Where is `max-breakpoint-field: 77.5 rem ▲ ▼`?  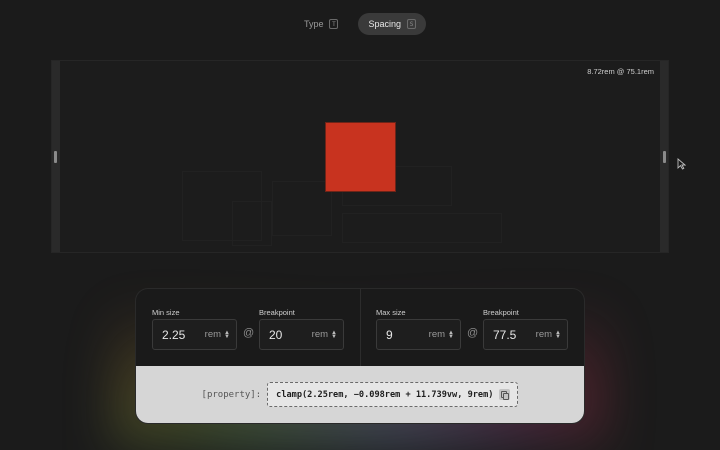
max-breakpoint-field: 77.5 rem ▲ ▼ is located at coordinates (525, 334).